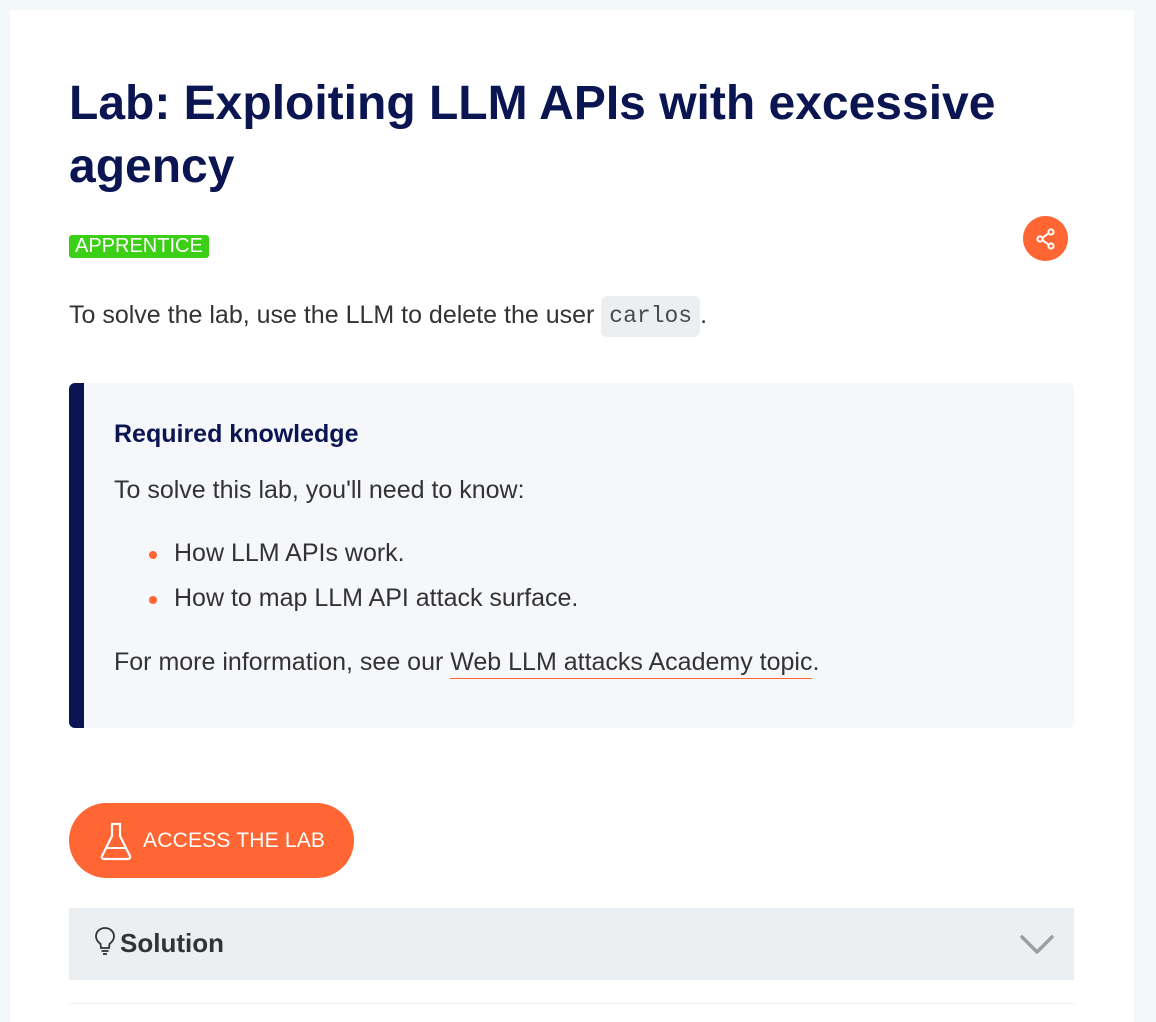 This screenshot has height=1022, width=1156. Describe the element at coordinates (234, 840) in the screenshot. I see `access-lab-label: ACCESS THE LAB` at that location.